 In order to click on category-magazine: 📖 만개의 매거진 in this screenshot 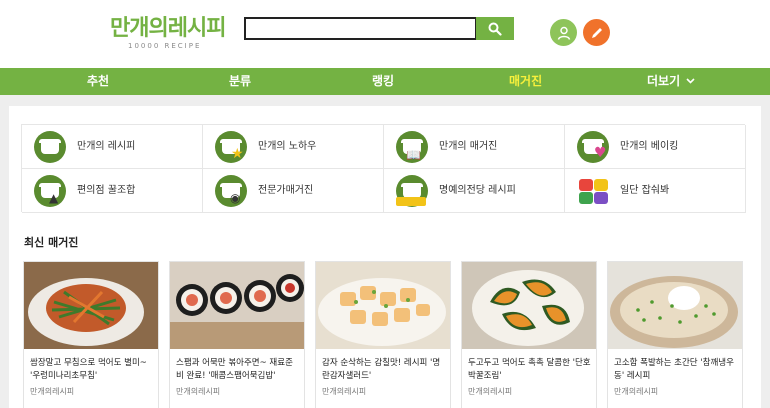, I will do `click(474, 147)`.